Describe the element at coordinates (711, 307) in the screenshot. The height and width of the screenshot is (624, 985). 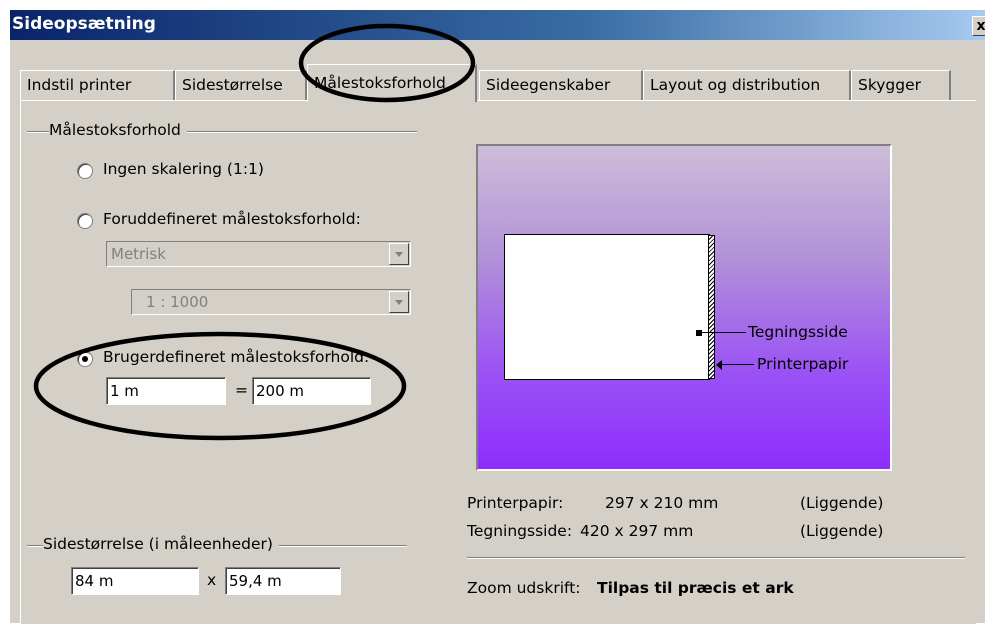
I see `printer-paper-edge` at that location.